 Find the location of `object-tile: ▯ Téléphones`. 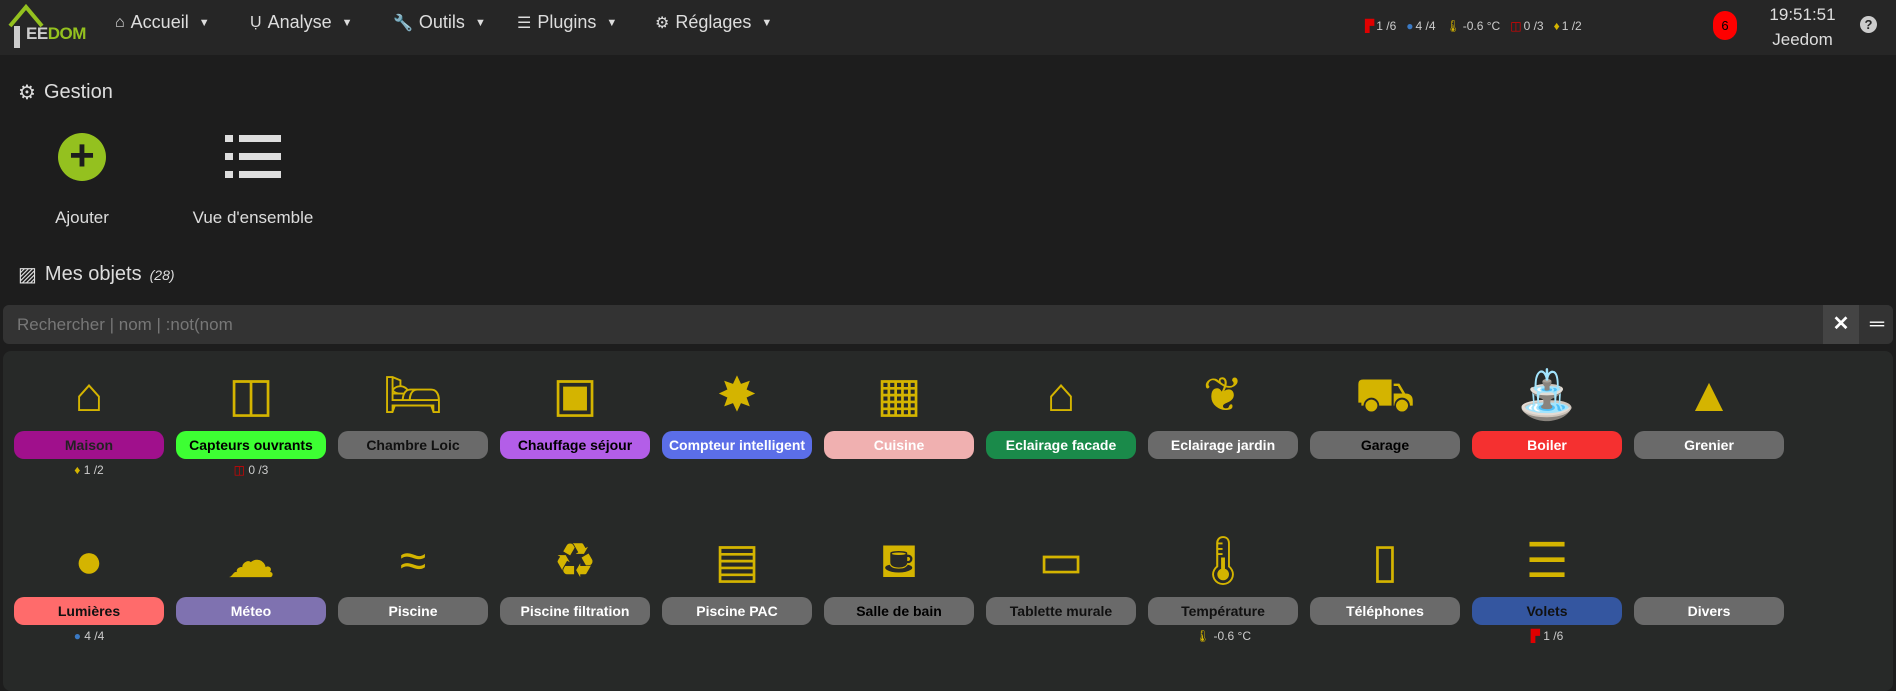

object-tile: ▯ Téléphones is located at coordinates (1385, 578).